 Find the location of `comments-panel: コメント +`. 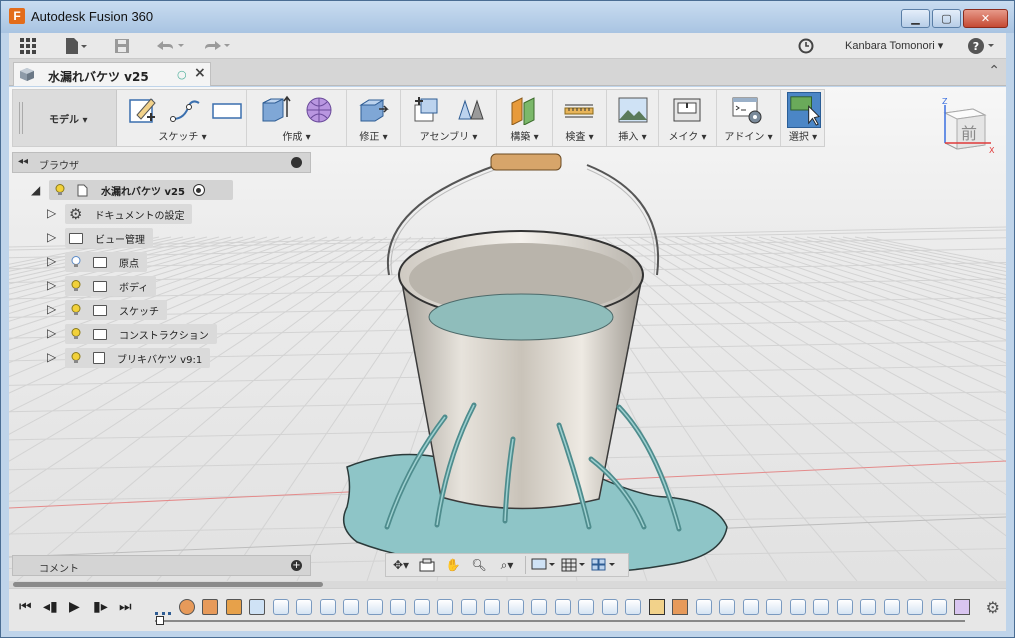

comments-panel: コメント + is located at coordinates (161, 565).